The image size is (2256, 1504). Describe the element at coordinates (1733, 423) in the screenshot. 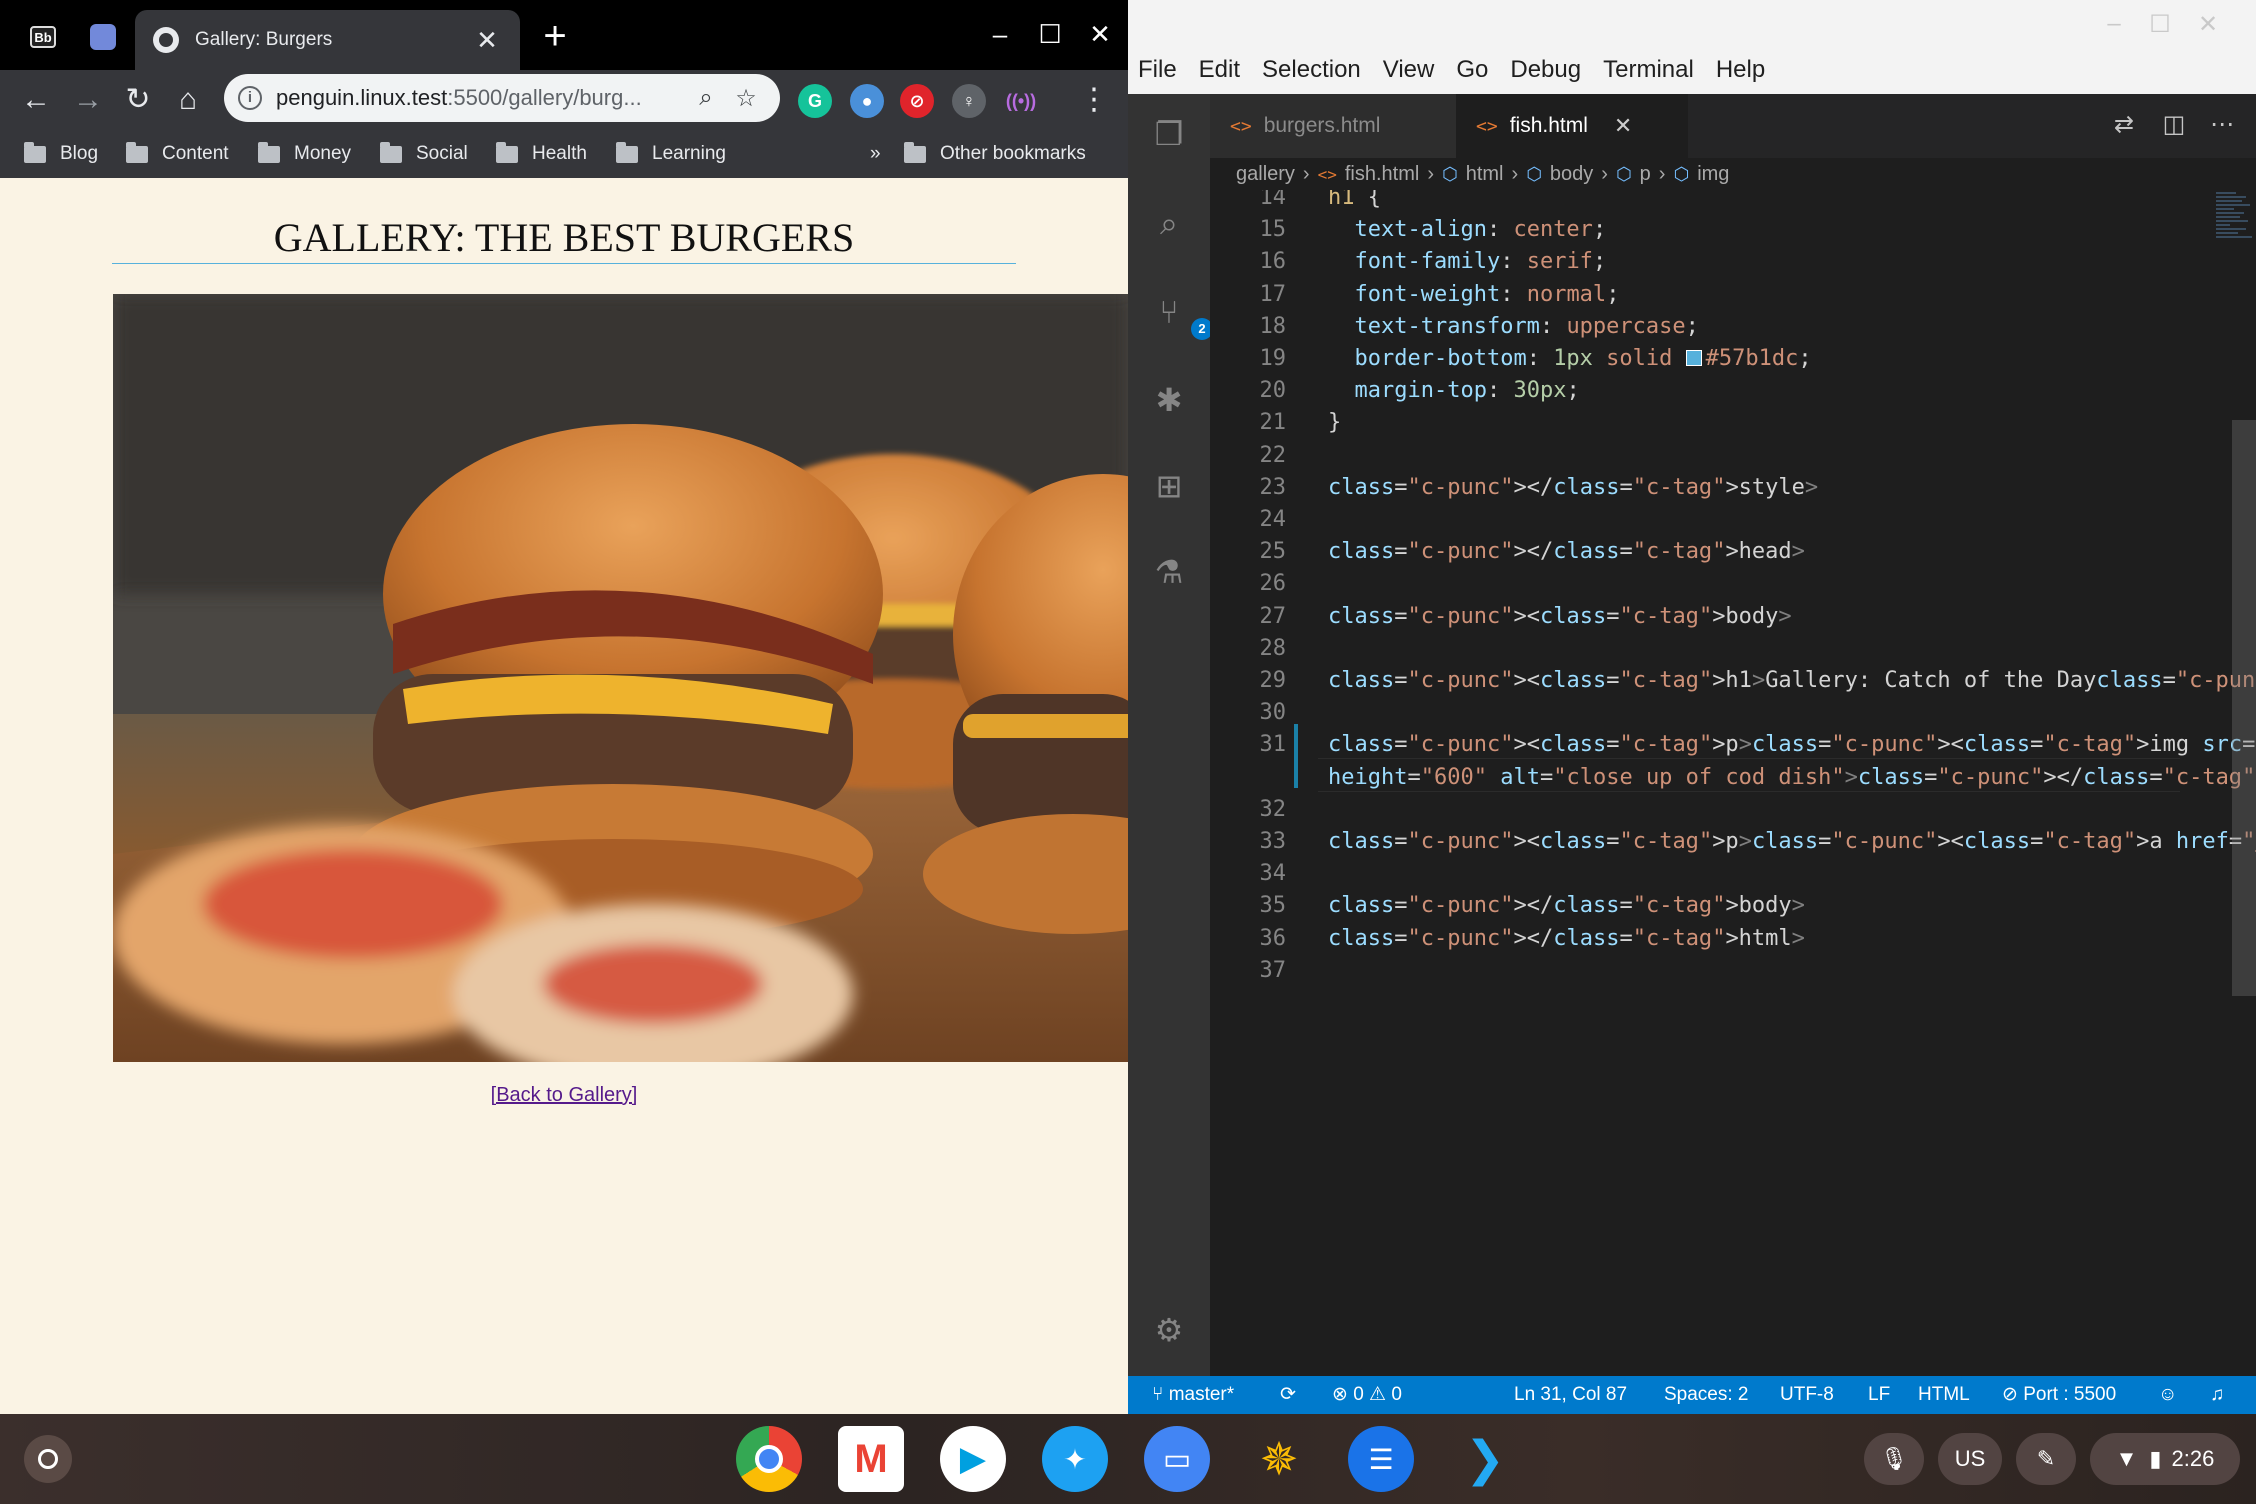

I see `code-line: 21}` at that location.